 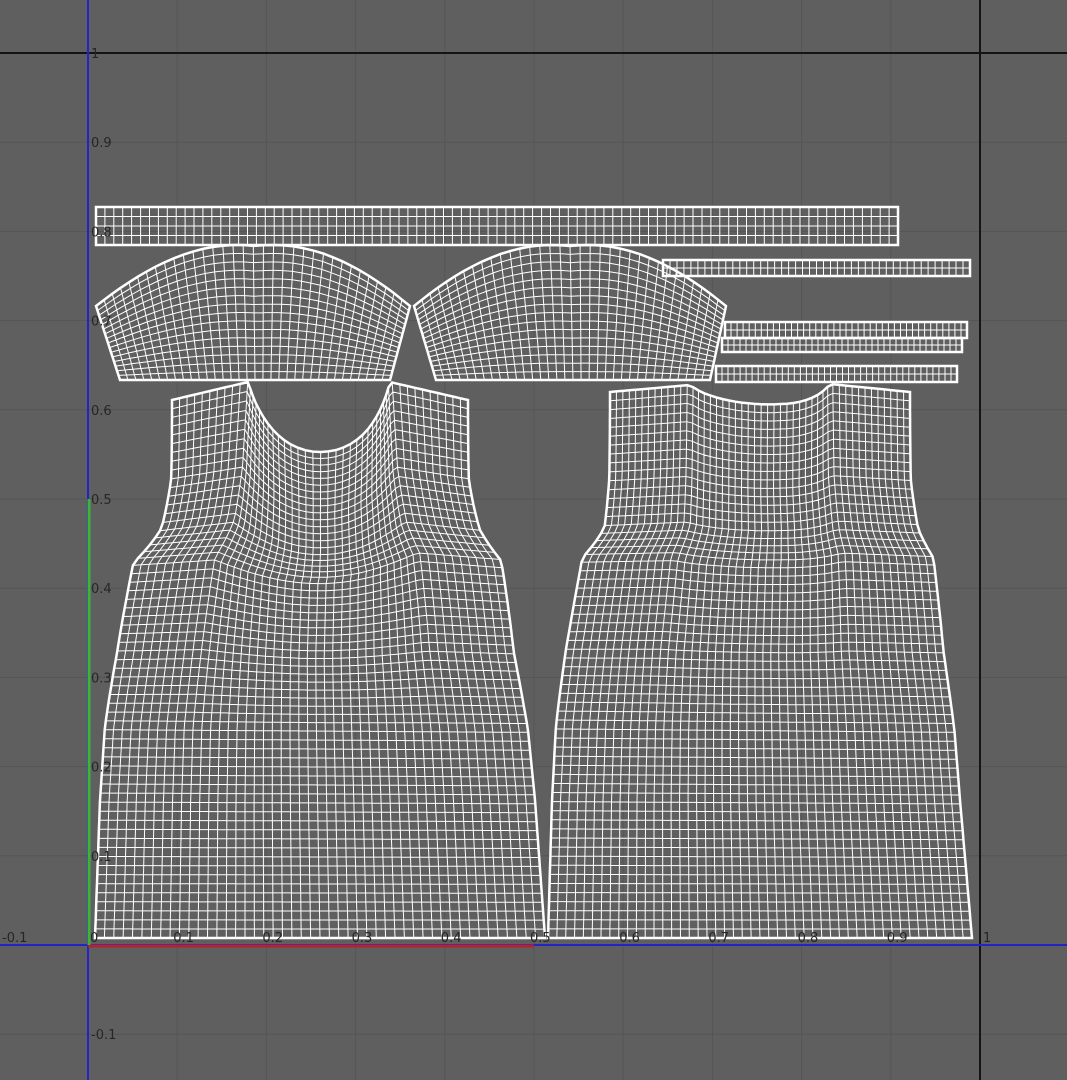 I want to click on thin-strip-4-mesh, so click(x=836, y=374).